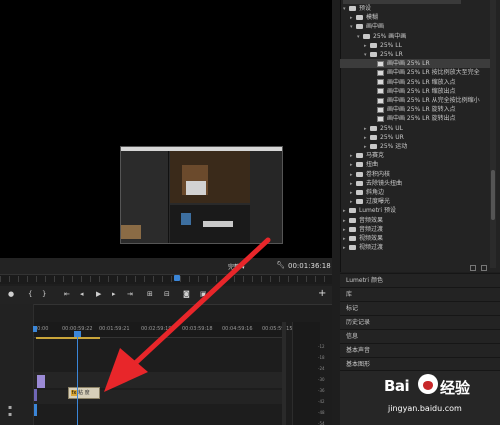 The width and height of the screenshot is (500, 425). I want to click on watermark-url: jingyan.baidu.com, so click(425, 408).